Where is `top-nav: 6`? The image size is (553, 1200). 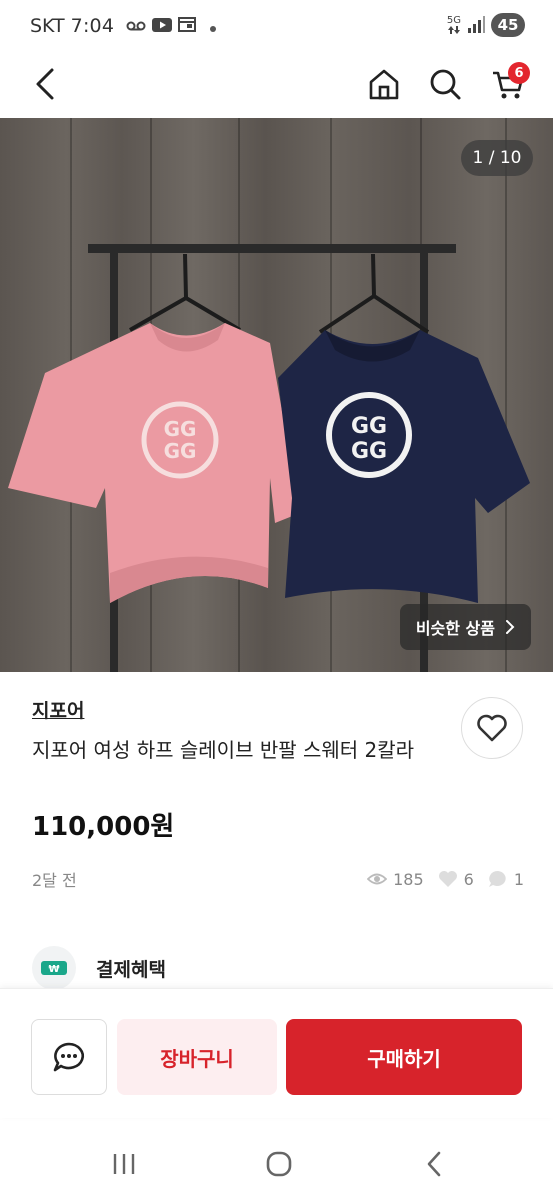
top-nav: 6 is located at coordinates (276, 85).